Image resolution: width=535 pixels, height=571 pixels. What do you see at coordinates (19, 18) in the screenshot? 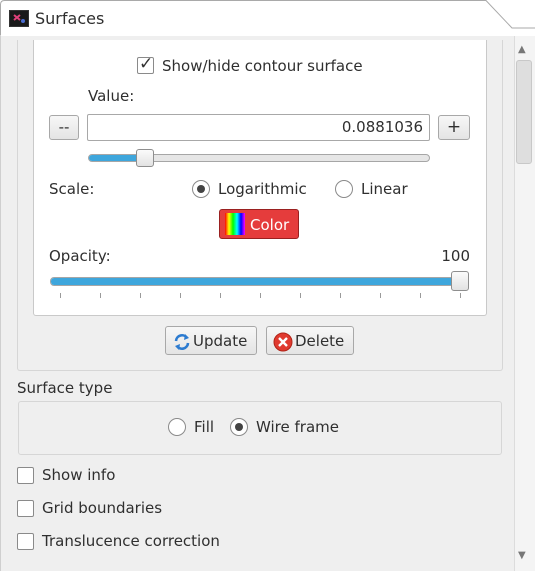
I see `app-icon` at bounding box center [19, 18].